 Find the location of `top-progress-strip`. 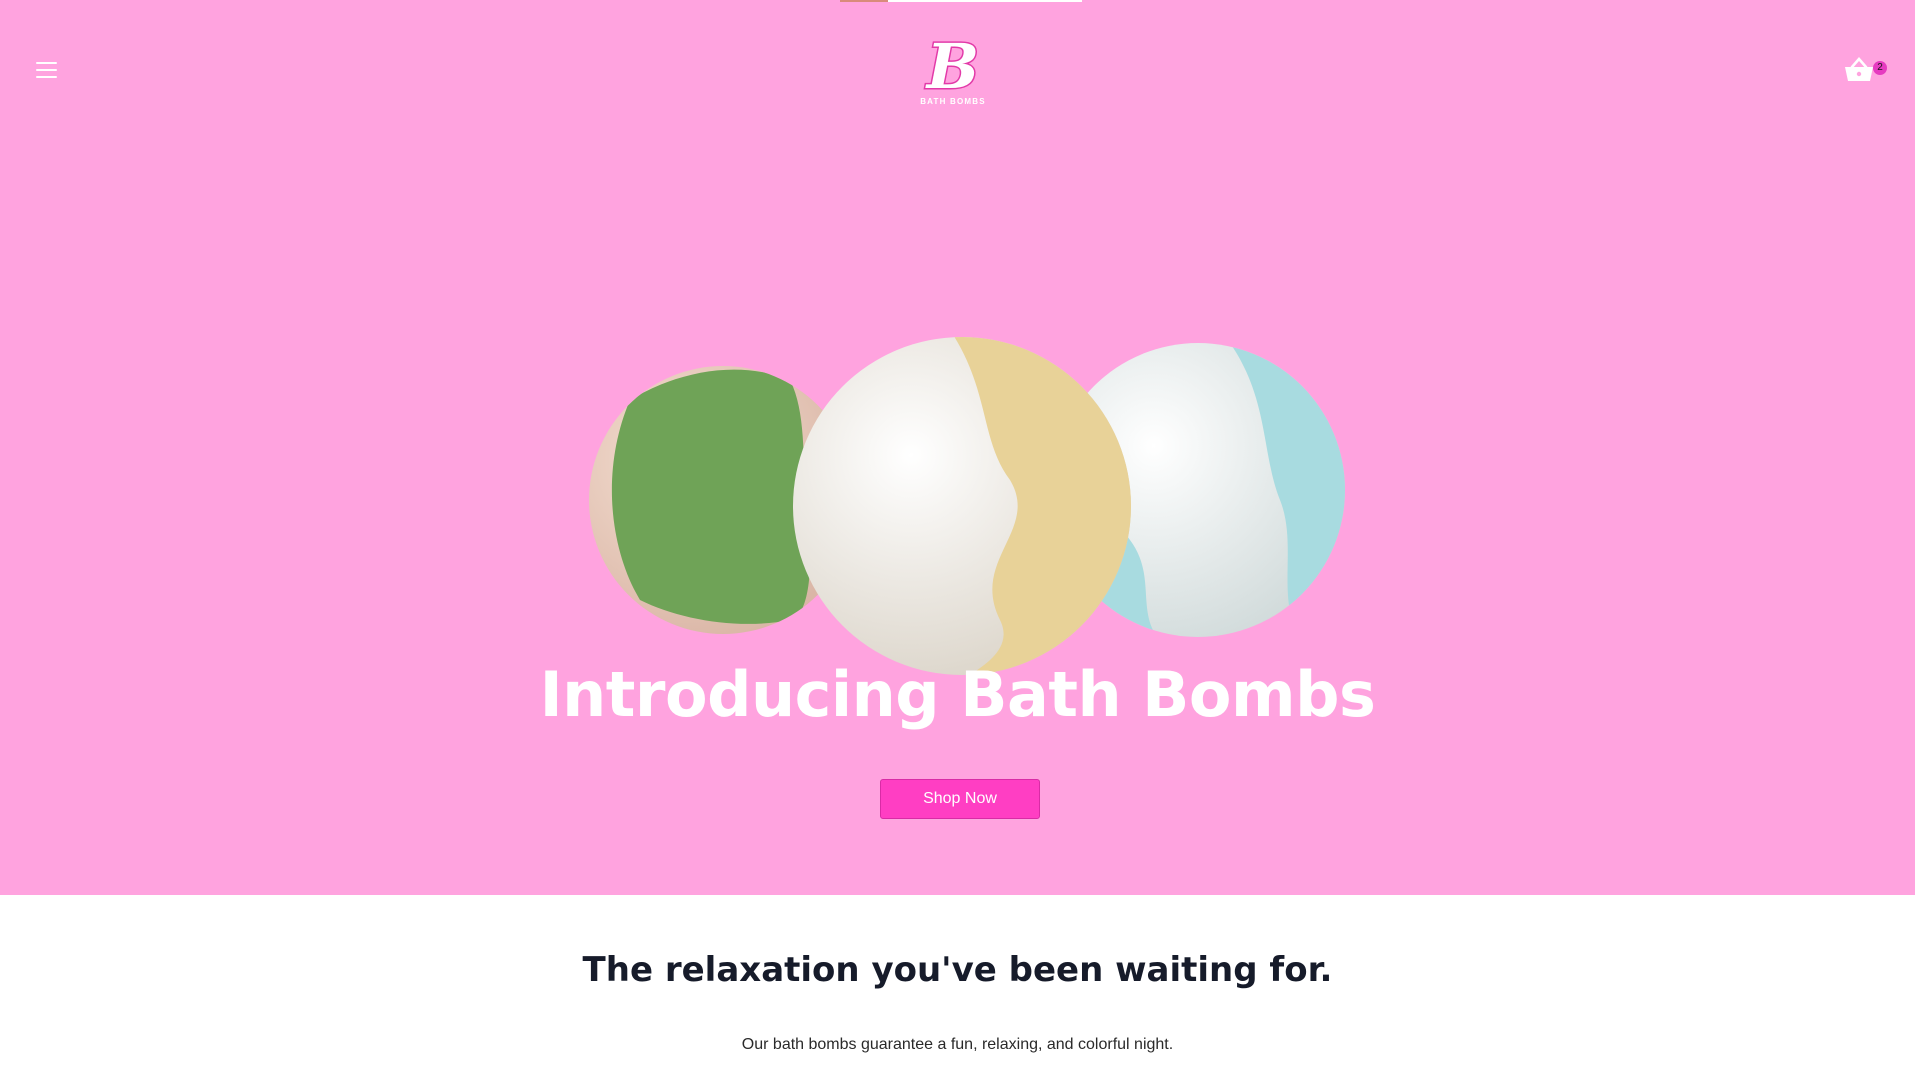

top-progress-strip is located at coordinates (961, 1).